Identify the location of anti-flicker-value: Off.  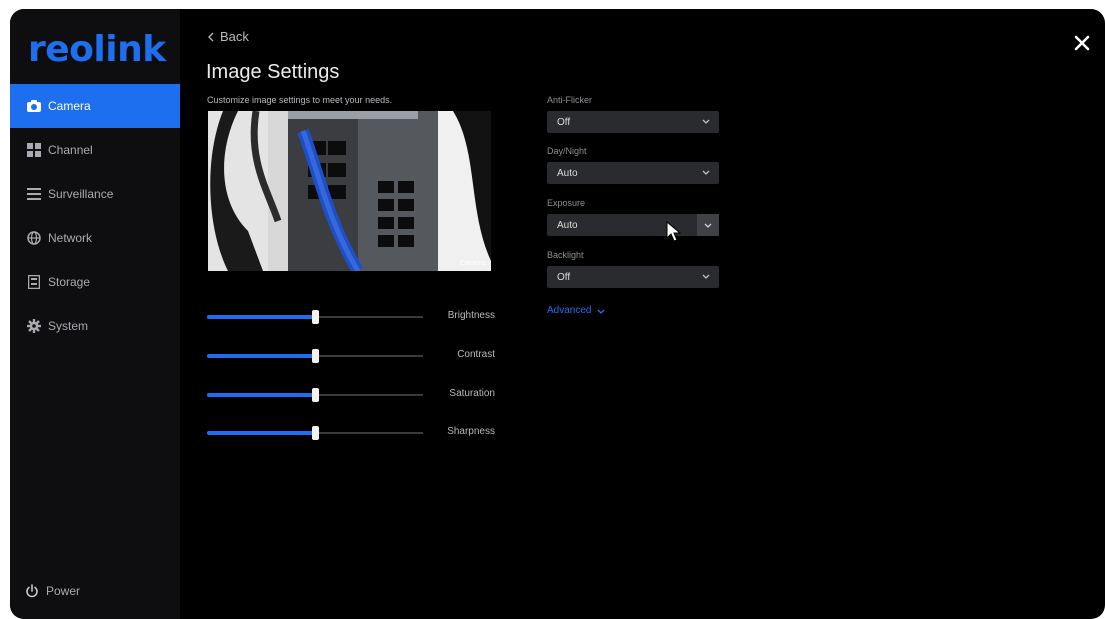
(564, 122).